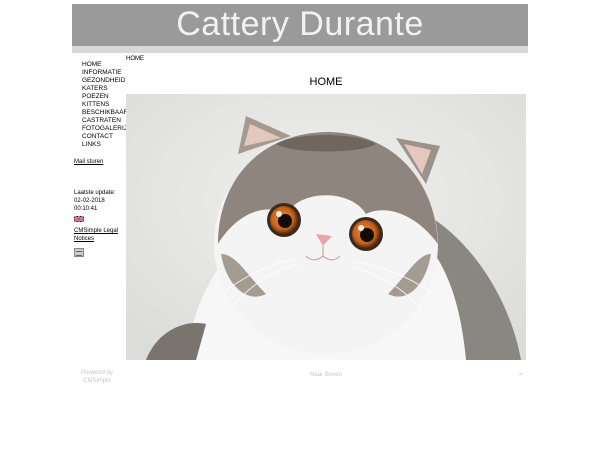 The height and width of the screenshot is (450, 600). Describe the element at coordinates (105, 113) in the screenshot. I see `menu-item-beschikbaar: BESCHIKBAAR` at that location.